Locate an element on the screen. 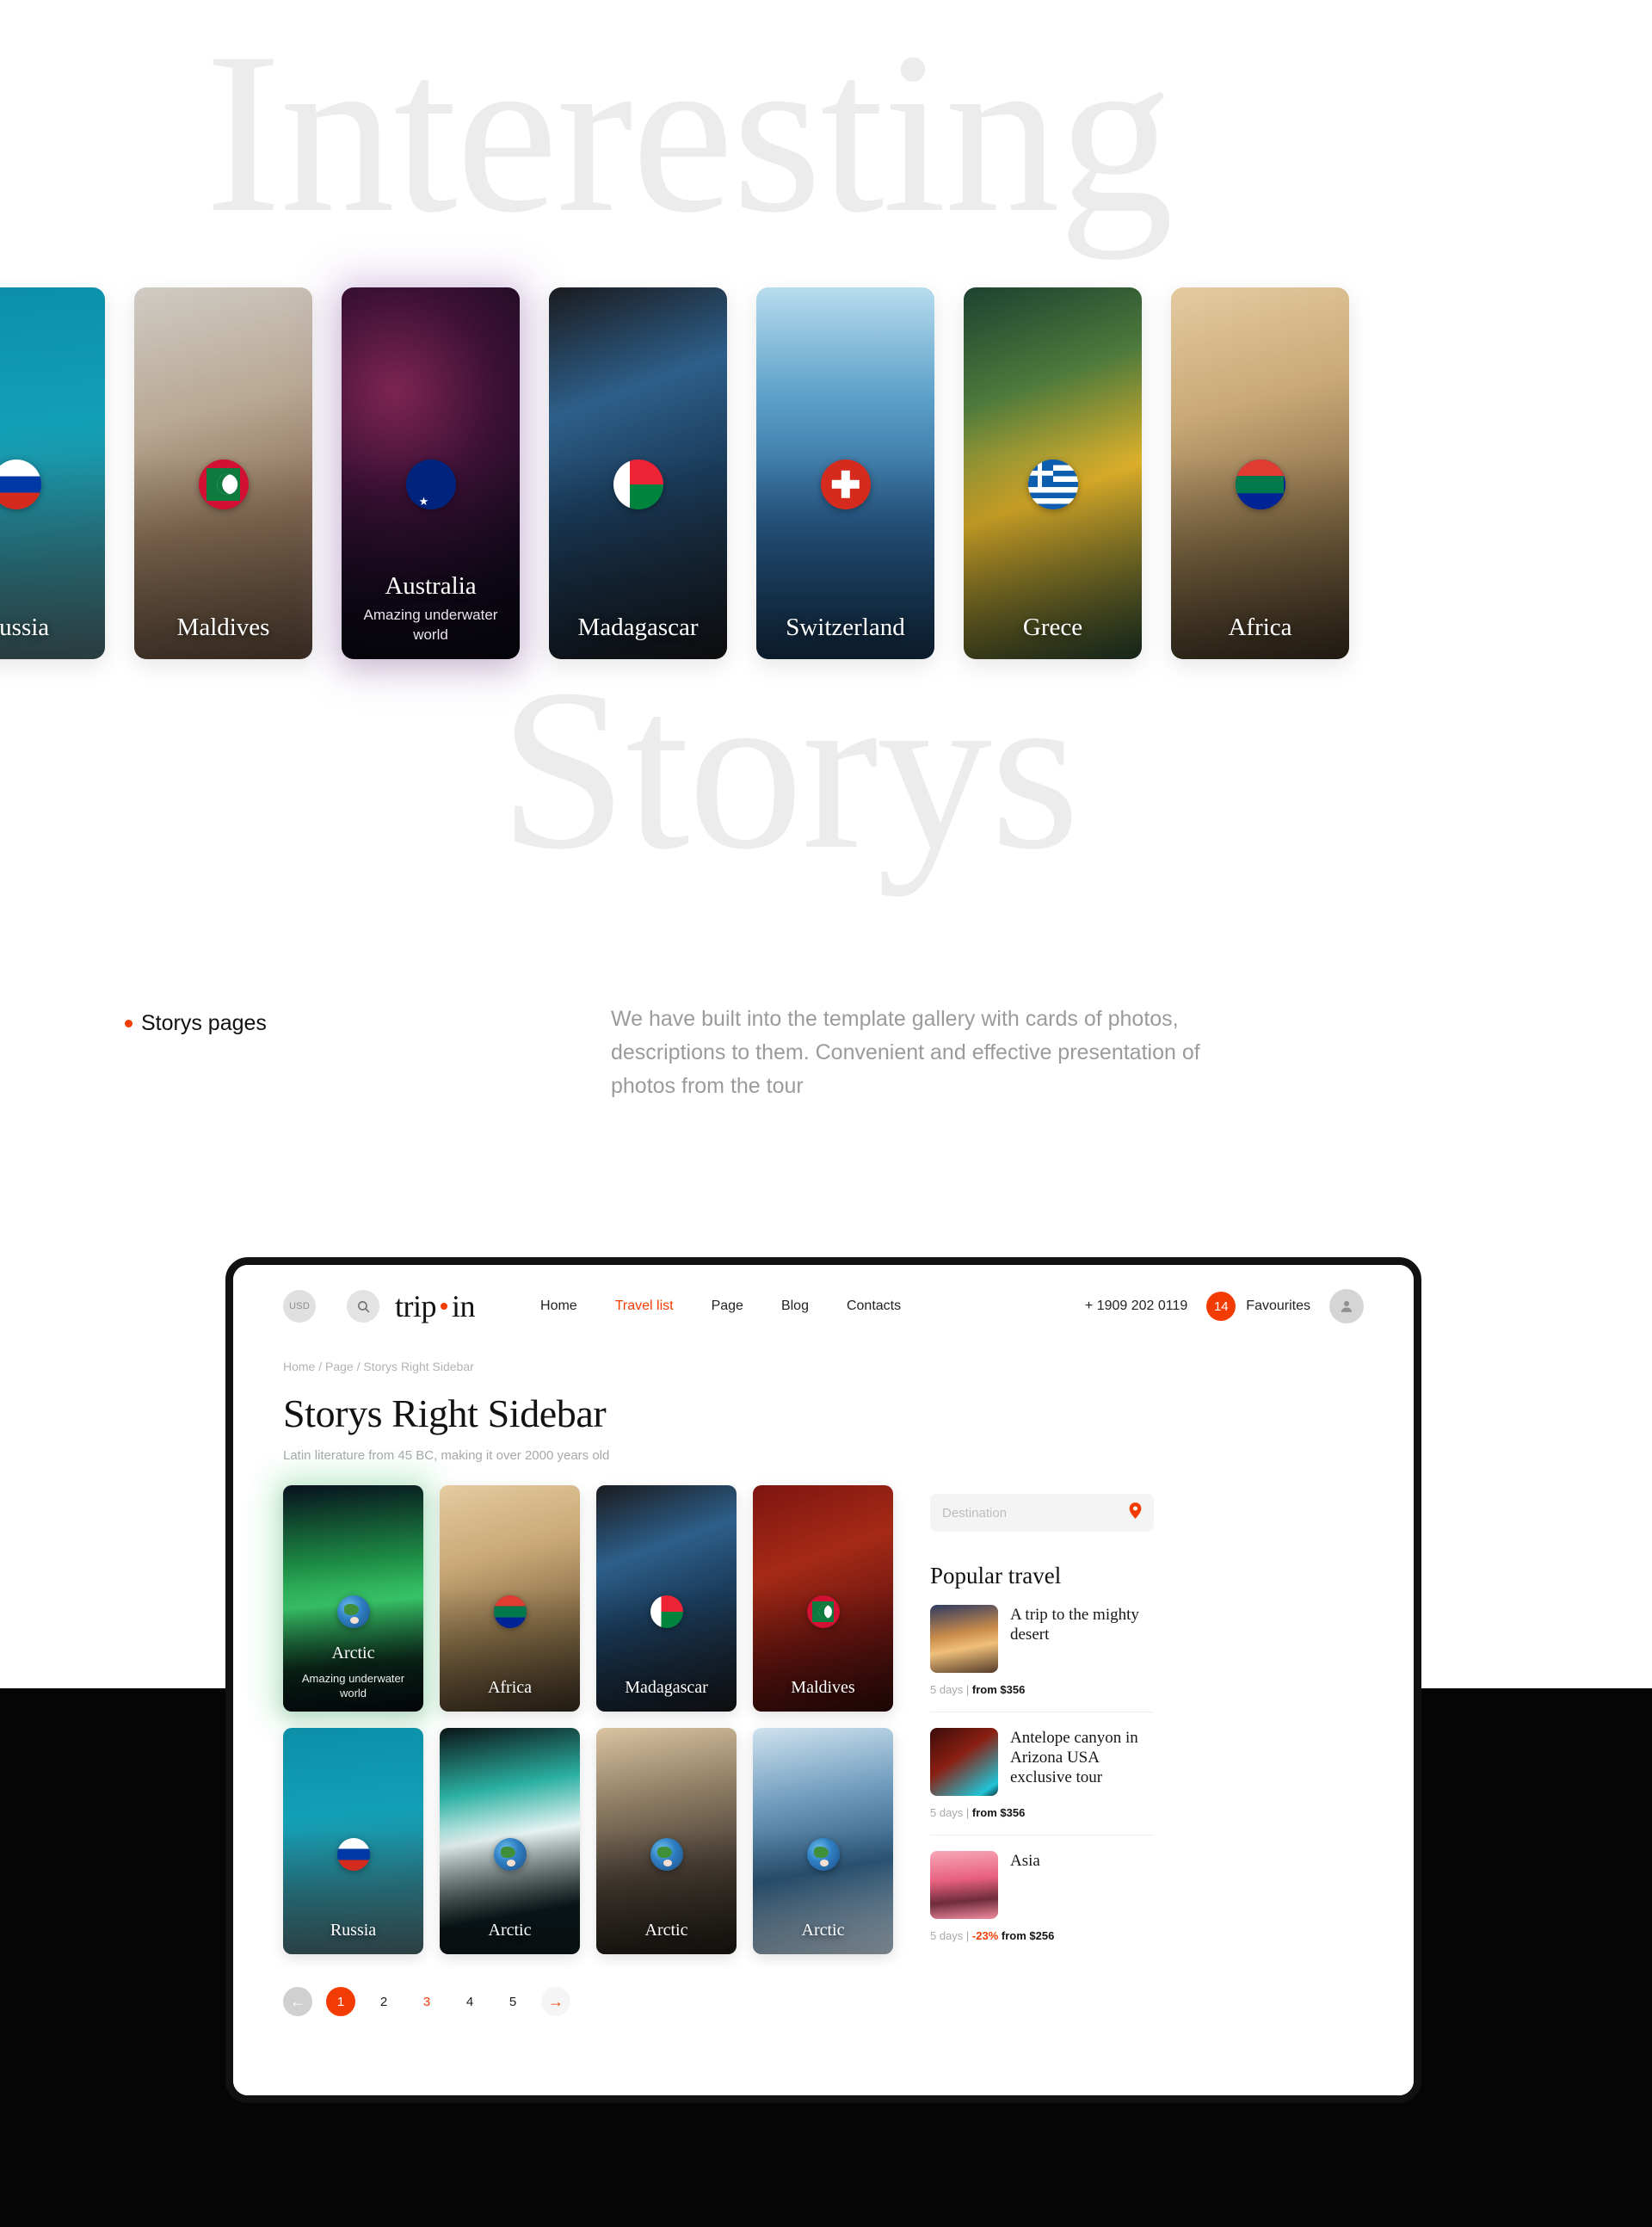 The width and height of the screenshot is (1652, 2227). hero-card: Maldives is located at coordinates (223, 473).